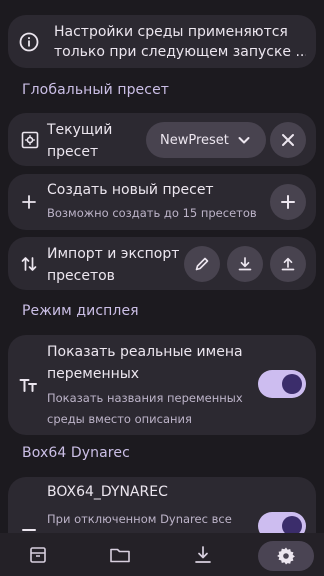 This screenshot has height=576, width=324. Describe the element at coordinates (79, 141) in the screenshot. I see `current-preset-label: Текущий пресет` at that location.